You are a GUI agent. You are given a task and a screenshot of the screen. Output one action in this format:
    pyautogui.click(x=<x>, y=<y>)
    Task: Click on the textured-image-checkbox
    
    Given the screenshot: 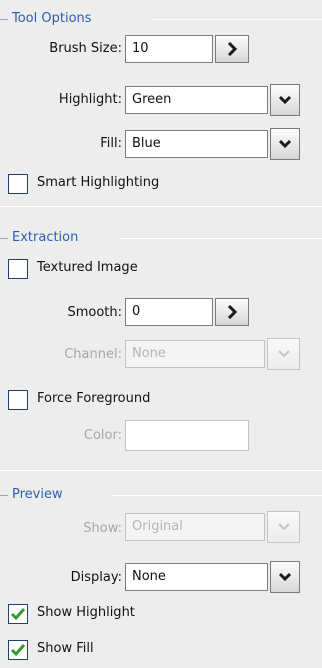 What is the action you would take?
    pyautogui.click(x=18, y=269)
    